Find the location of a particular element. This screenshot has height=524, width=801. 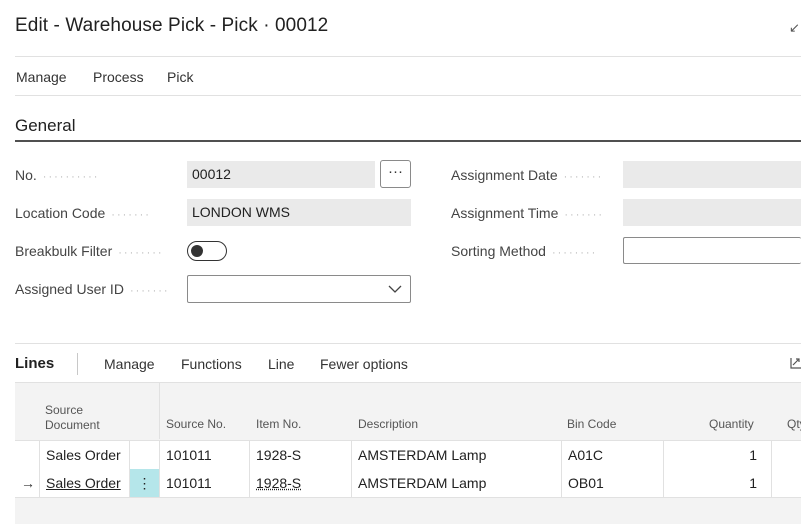

location-code-field: LONDON WMS is located at coordinates (299, 212).